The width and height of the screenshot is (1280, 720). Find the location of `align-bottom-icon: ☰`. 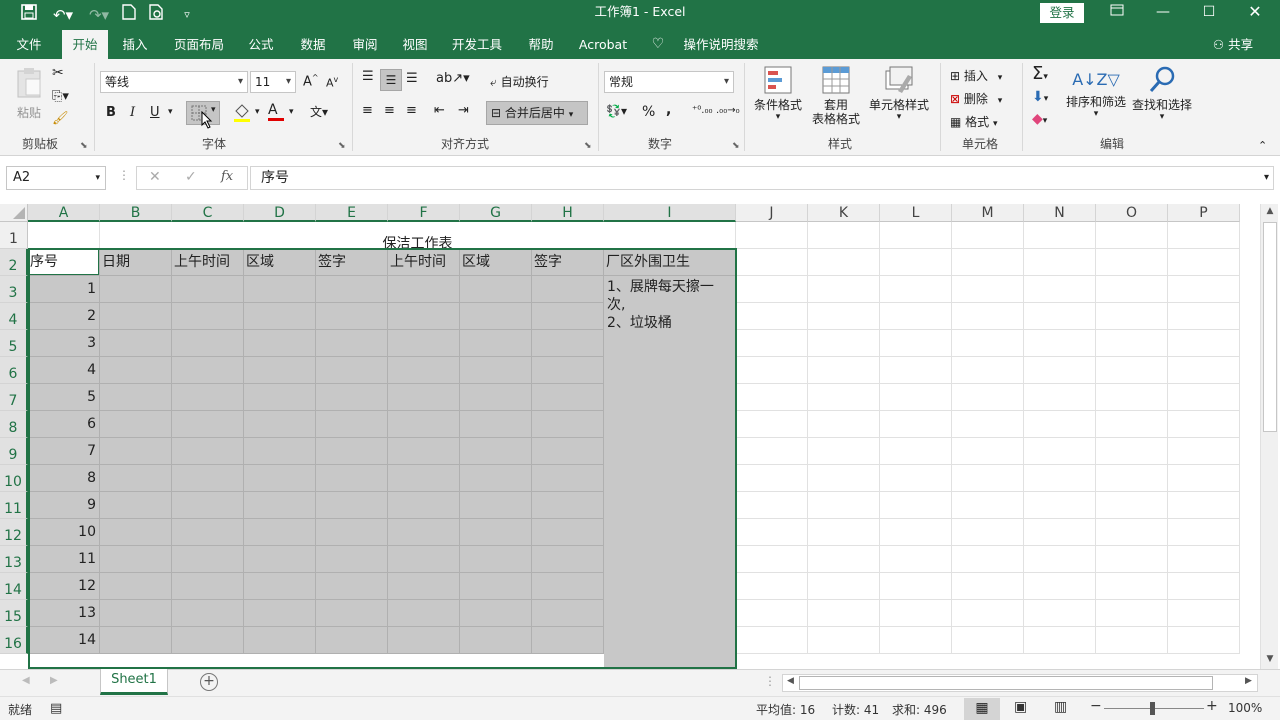

align-bottom-icon: ☰ is located at coordinates (412, 78).